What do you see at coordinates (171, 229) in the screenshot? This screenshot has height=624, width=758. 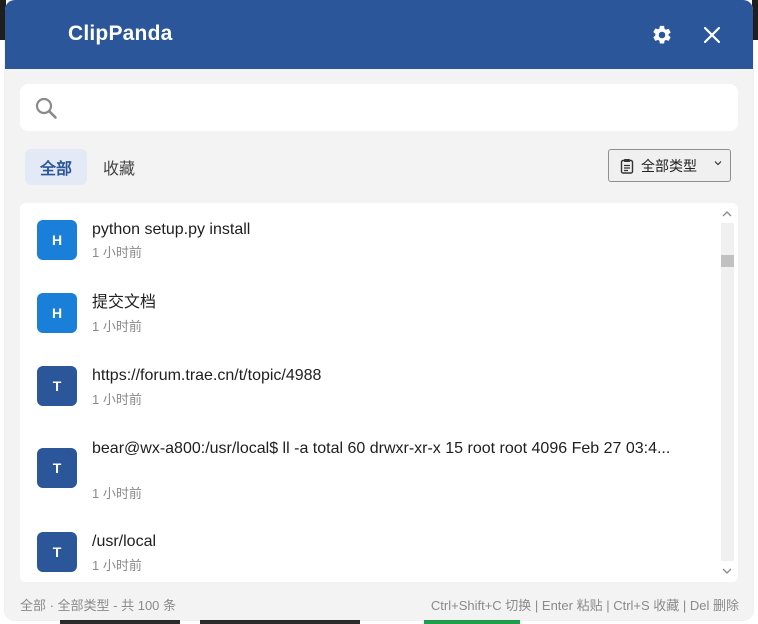 I see `item-content: python setup.py install` at bounding box center [171, 229].